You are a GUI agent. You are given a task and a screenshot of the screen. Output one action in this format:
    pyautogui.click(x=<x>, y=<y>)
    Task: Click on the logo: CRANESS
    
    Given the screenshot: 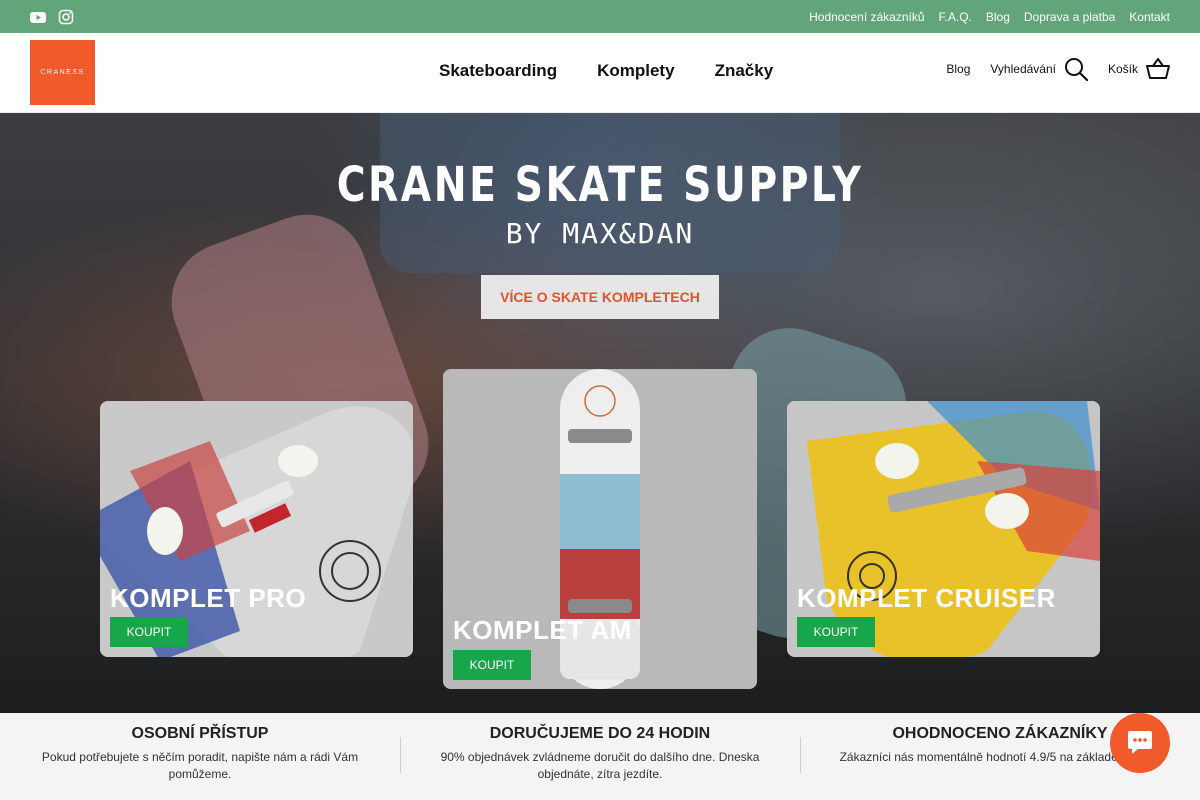 What is the action you would take?
    pyautogui.click(x=62, y=72)
    